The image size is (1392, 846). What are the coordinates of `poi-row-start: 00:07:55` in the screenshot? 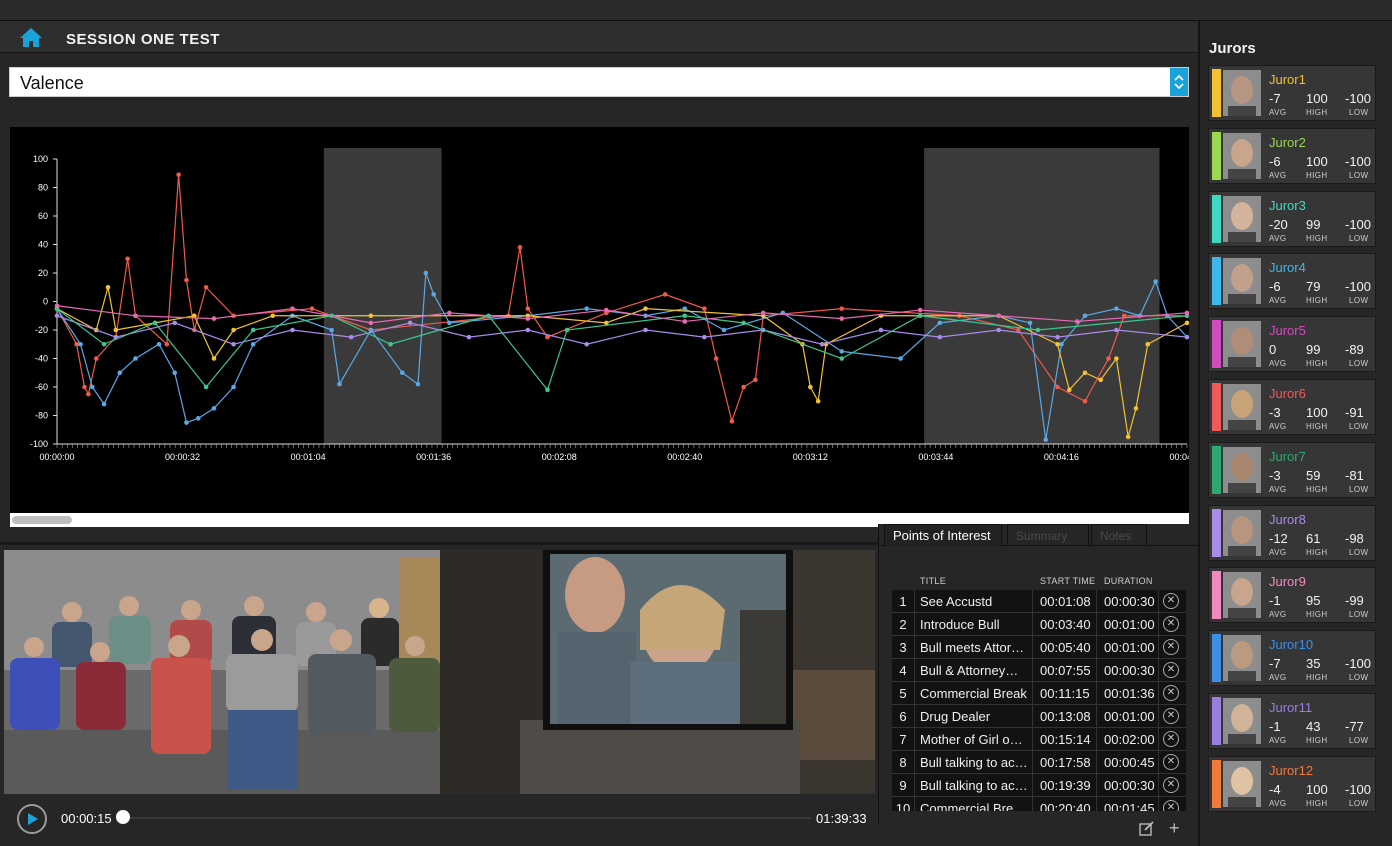 It's located at (1065, 670).